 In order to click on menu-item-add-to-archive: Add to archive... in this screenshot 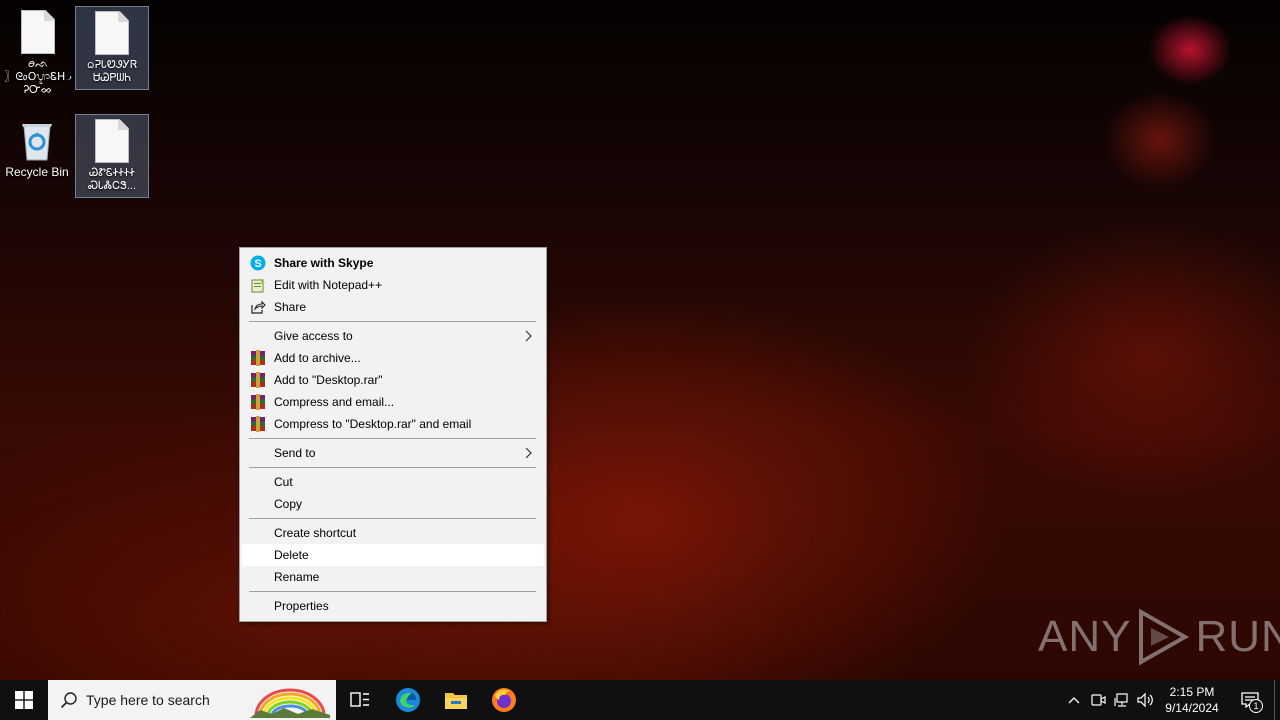, I will do `click(393, 358)`.